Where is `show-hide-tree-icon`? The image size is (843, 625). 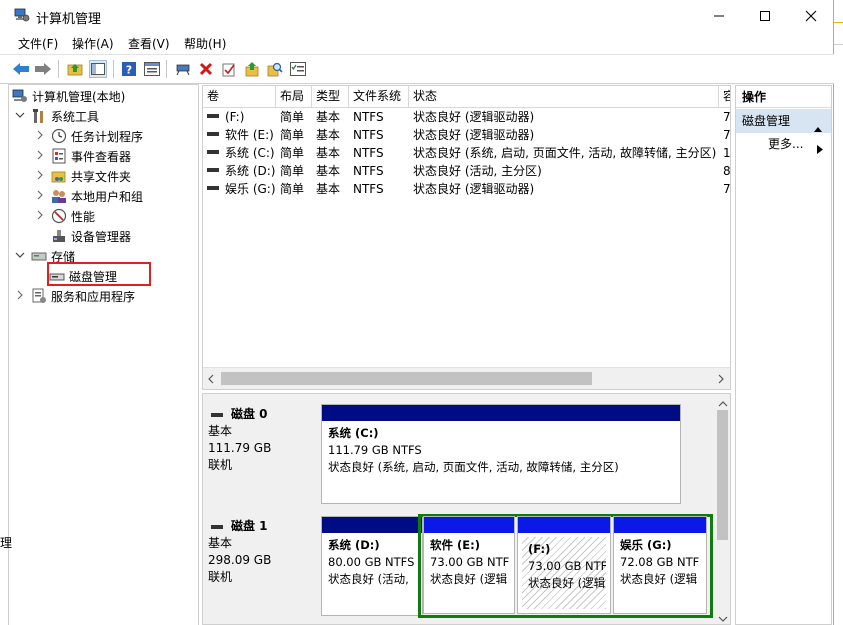 show-hide-tree-icon is located at coordinates (98, 69).